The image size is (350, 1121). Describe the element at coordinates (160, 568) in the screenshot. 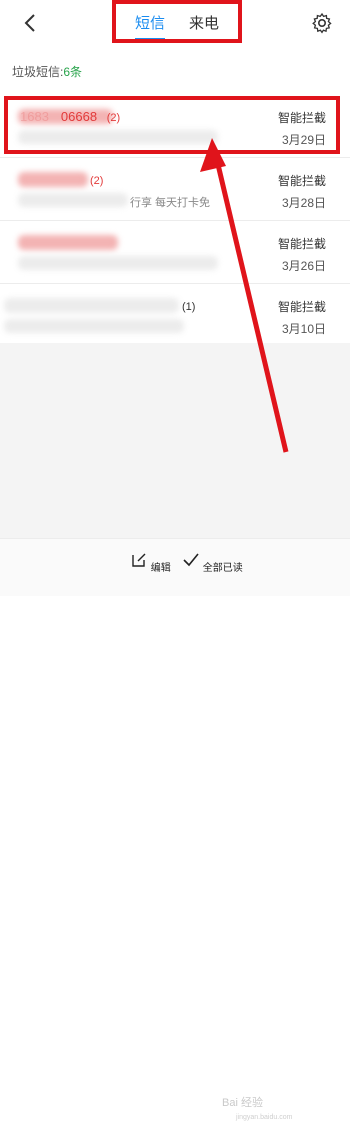

I see `edit-label: 编辑` at that location.